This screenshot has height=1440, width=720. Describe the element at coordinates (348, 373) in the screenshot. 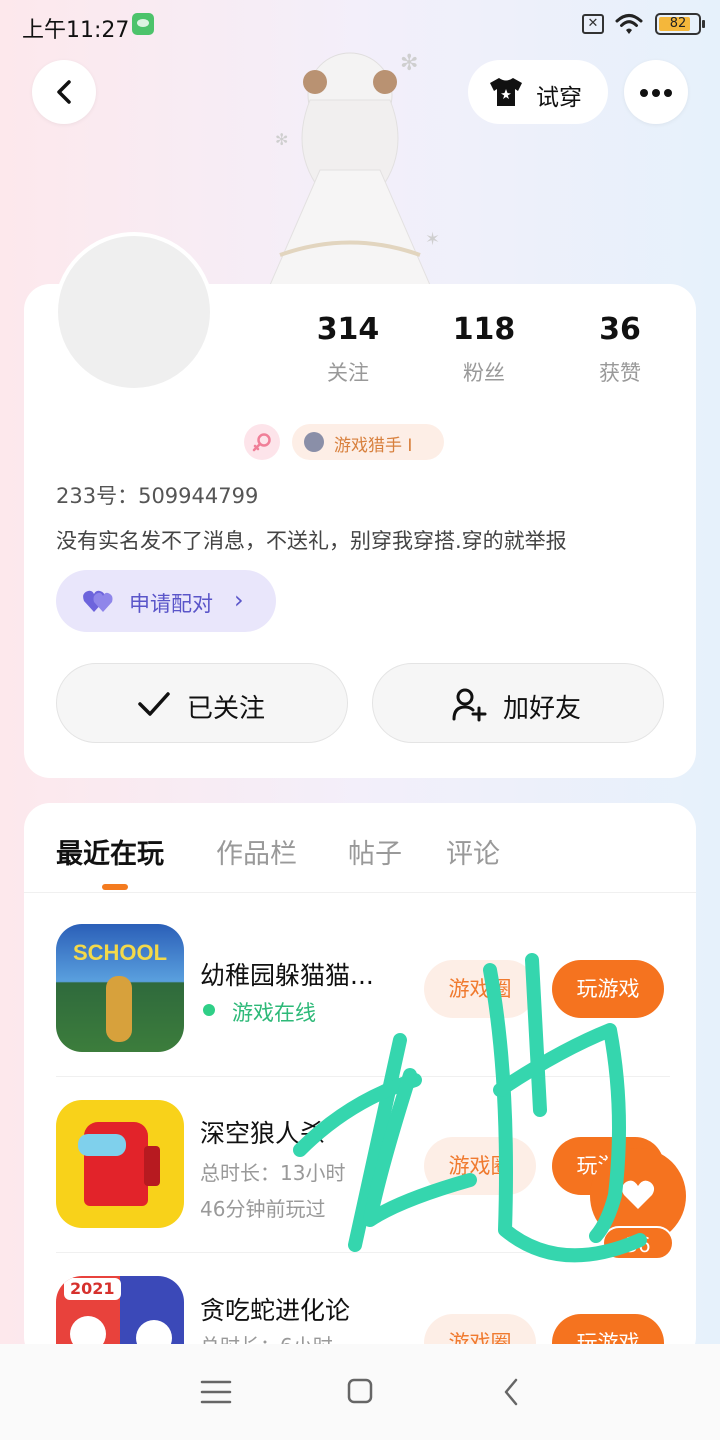

I see `stat-following-label: 关注` at that location.